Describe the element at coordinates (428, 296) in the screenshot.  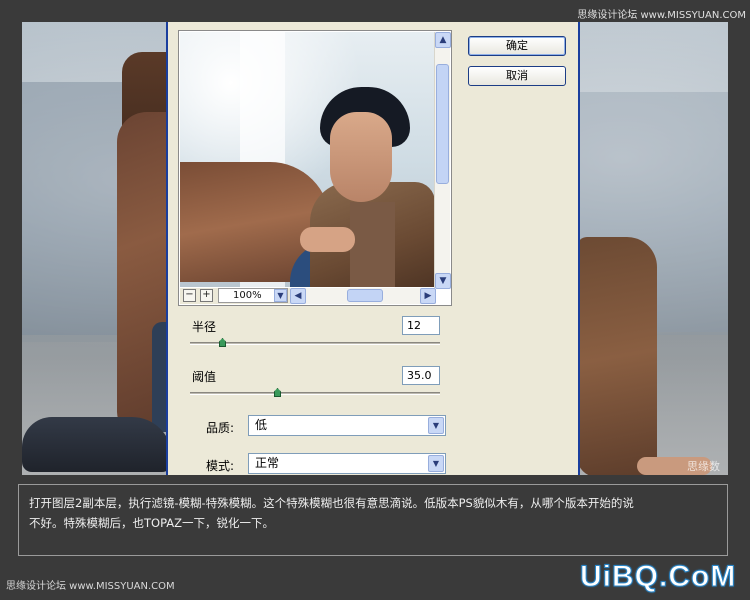
I see `scroll-right-icon: ▶` at that location.